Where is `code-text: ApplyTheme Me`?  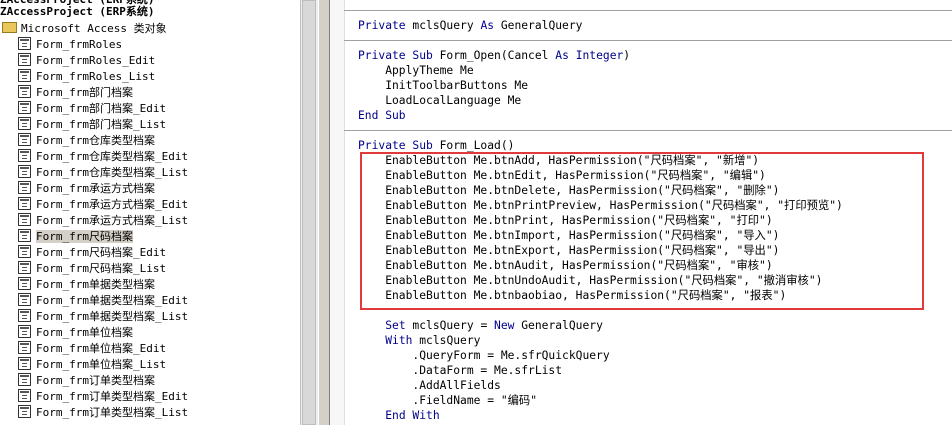 code-text: ApplyTheme Me is located at coordinates (416, 70).